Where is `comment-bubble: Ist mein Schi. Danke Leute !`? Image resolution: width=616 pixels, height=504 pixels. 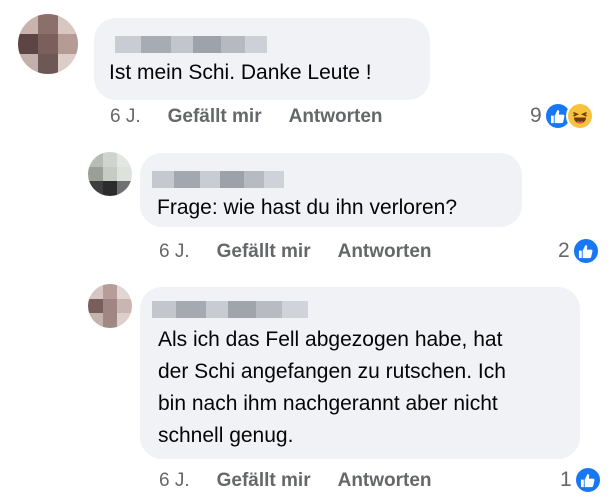
comment-bubble: Ist mein Schi. Danke Leute ! is located at coordinates (262, 59).